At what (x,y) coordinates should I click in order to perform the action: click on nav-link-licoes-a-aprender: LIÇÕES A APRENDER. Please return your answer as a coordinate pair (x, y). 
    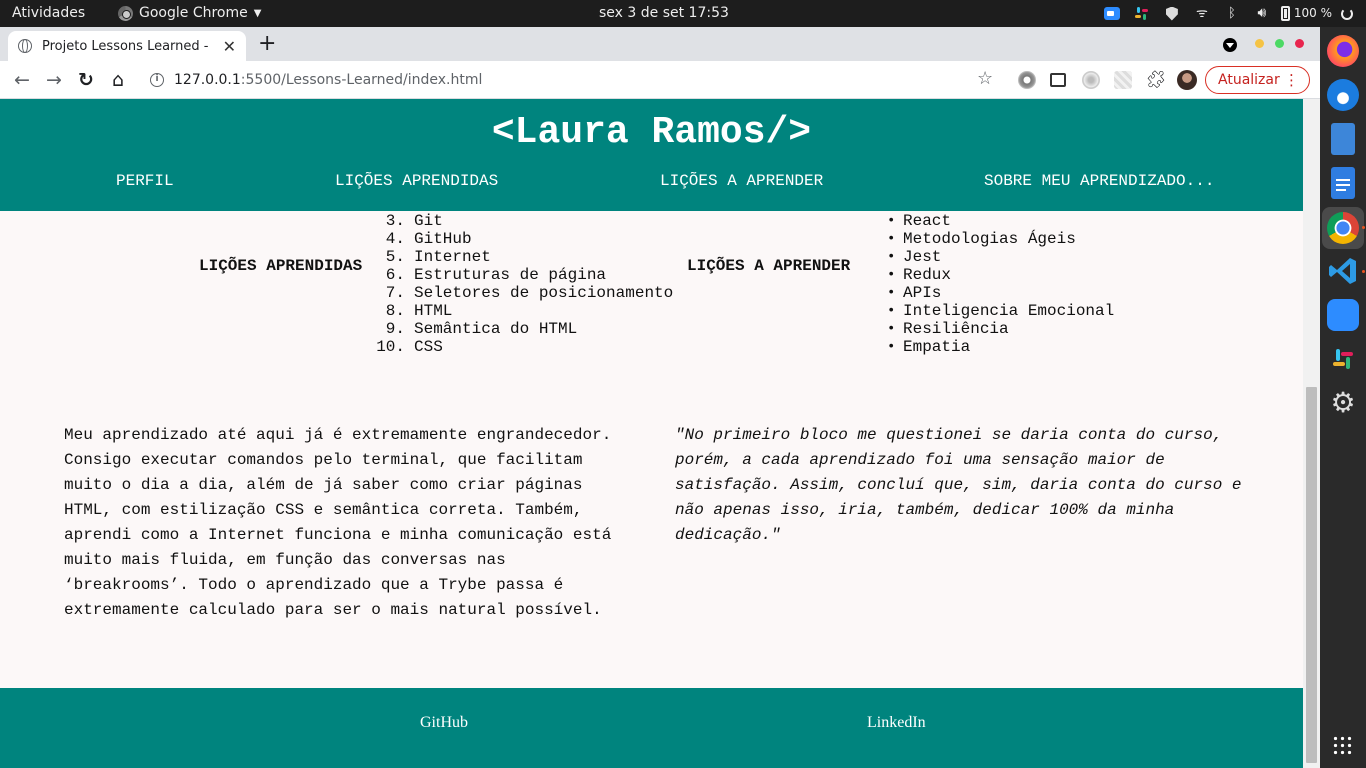
    Looking at the image, I should click on (741, 181).